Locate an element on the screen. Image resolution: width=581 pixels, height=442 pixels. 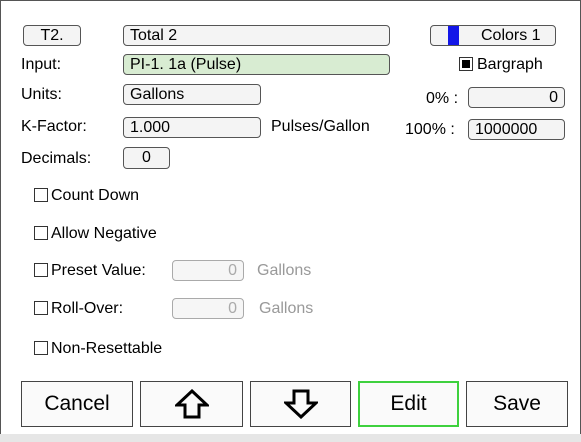
count-down-label: Count Down is located at coordinates (95, 195).